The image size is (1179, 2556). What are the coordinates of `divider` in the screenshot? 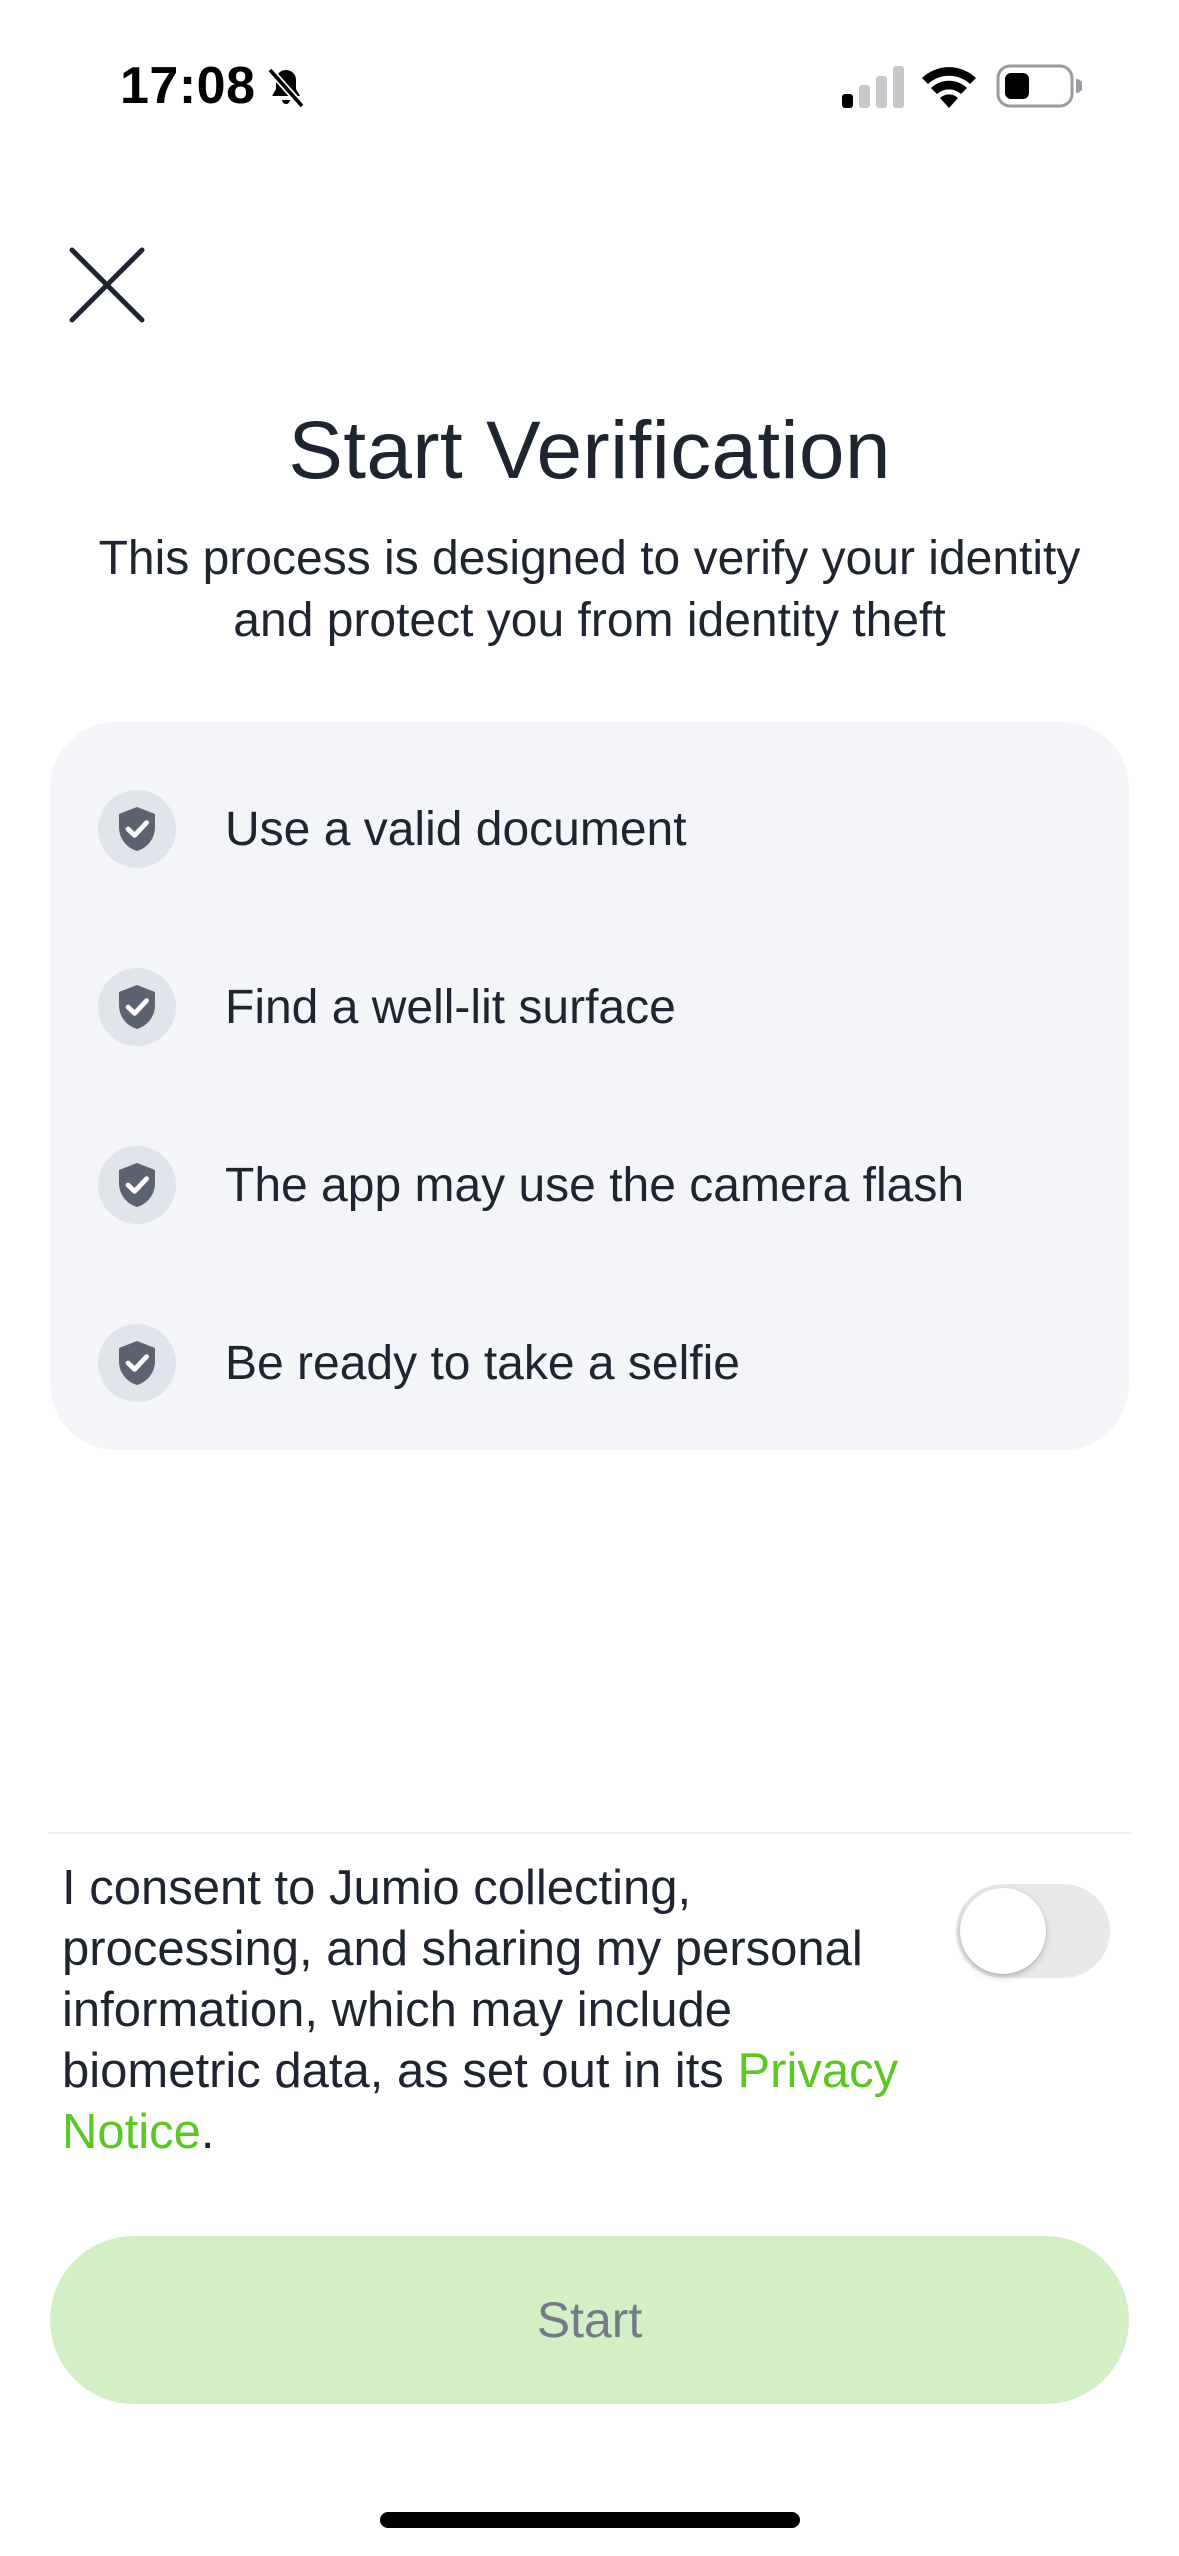 It's located at (589, 1833).